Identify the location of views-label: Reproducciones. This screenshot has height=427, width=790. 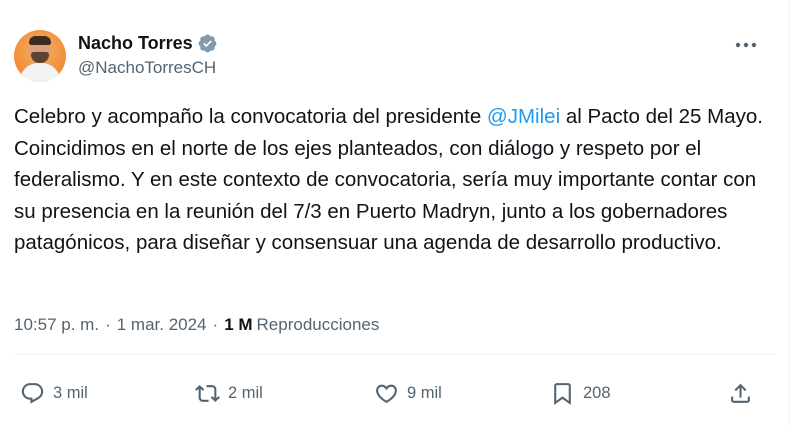
(318, 324).